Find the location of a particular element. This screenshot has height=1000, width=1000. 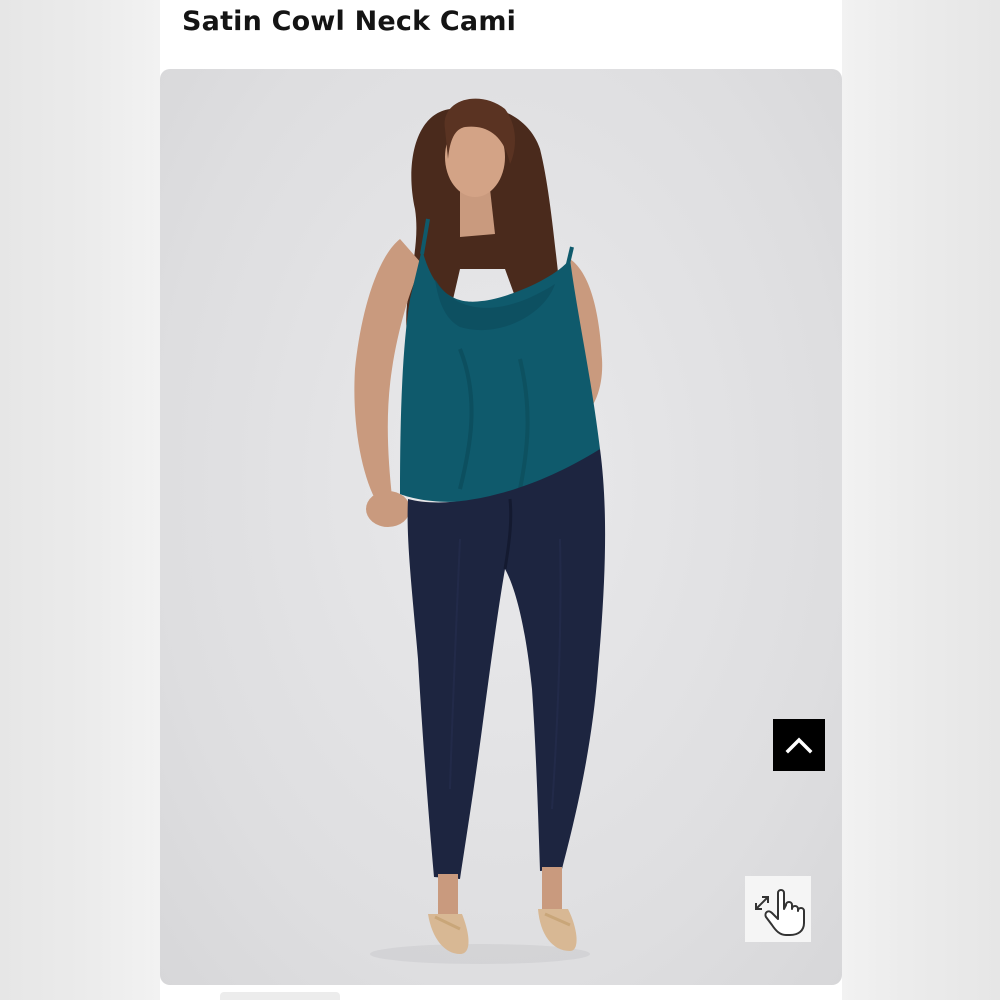

zoom-button is located at coordinates (778, 909).